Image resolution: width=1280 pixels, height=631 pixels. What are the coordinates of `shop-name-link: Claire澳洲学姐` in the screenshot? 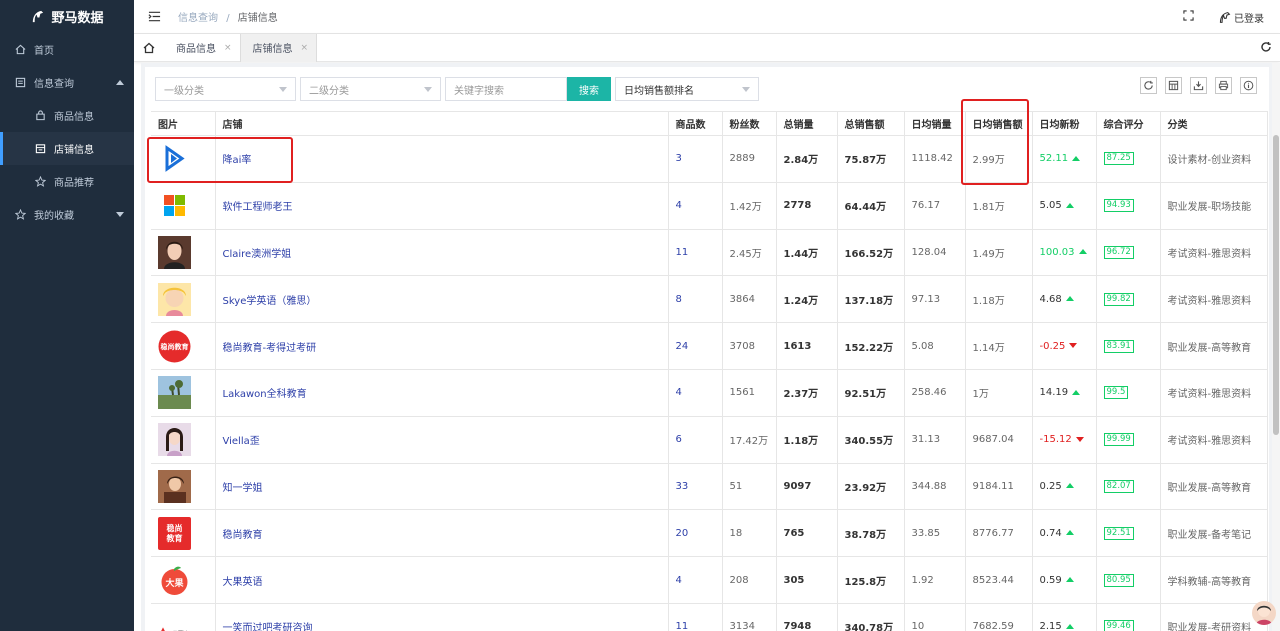 It's located at (442, 253).